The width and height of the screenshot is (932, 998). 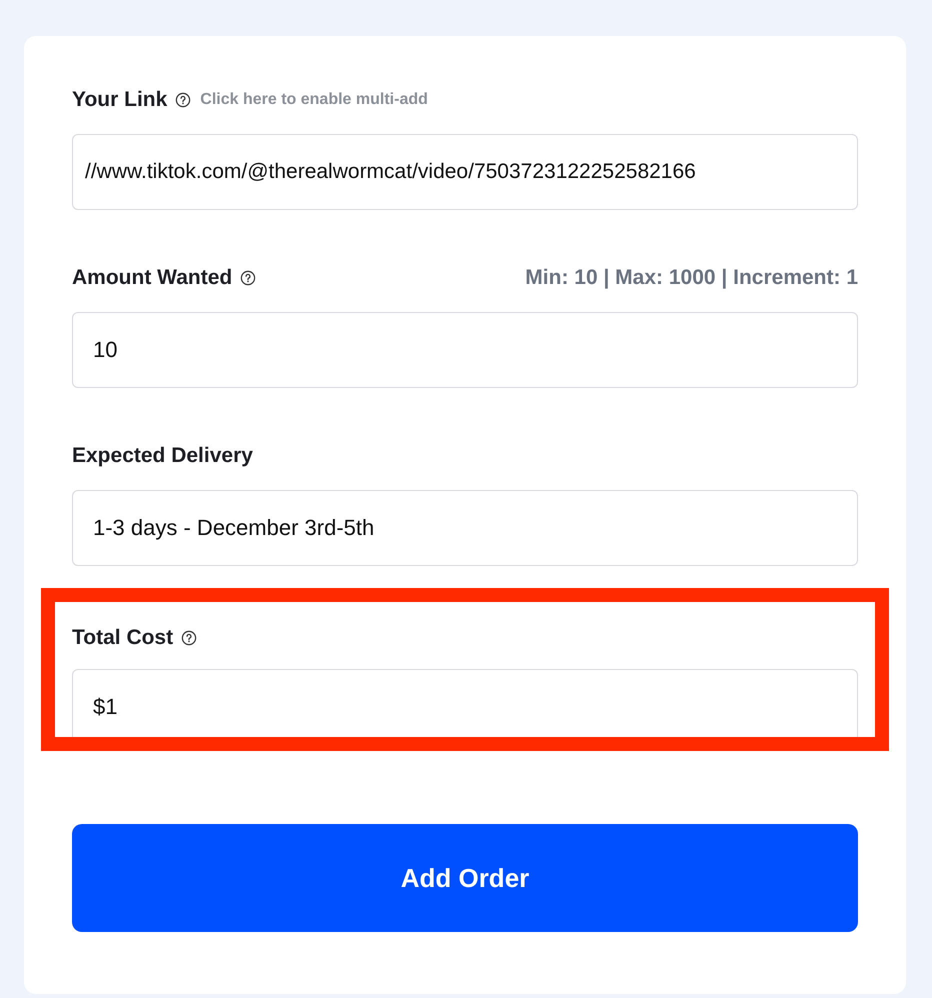 What do you see at coordinates (465, 703) in the screenshot?
I see `input-field: $1` at bounding box center [465, 703].